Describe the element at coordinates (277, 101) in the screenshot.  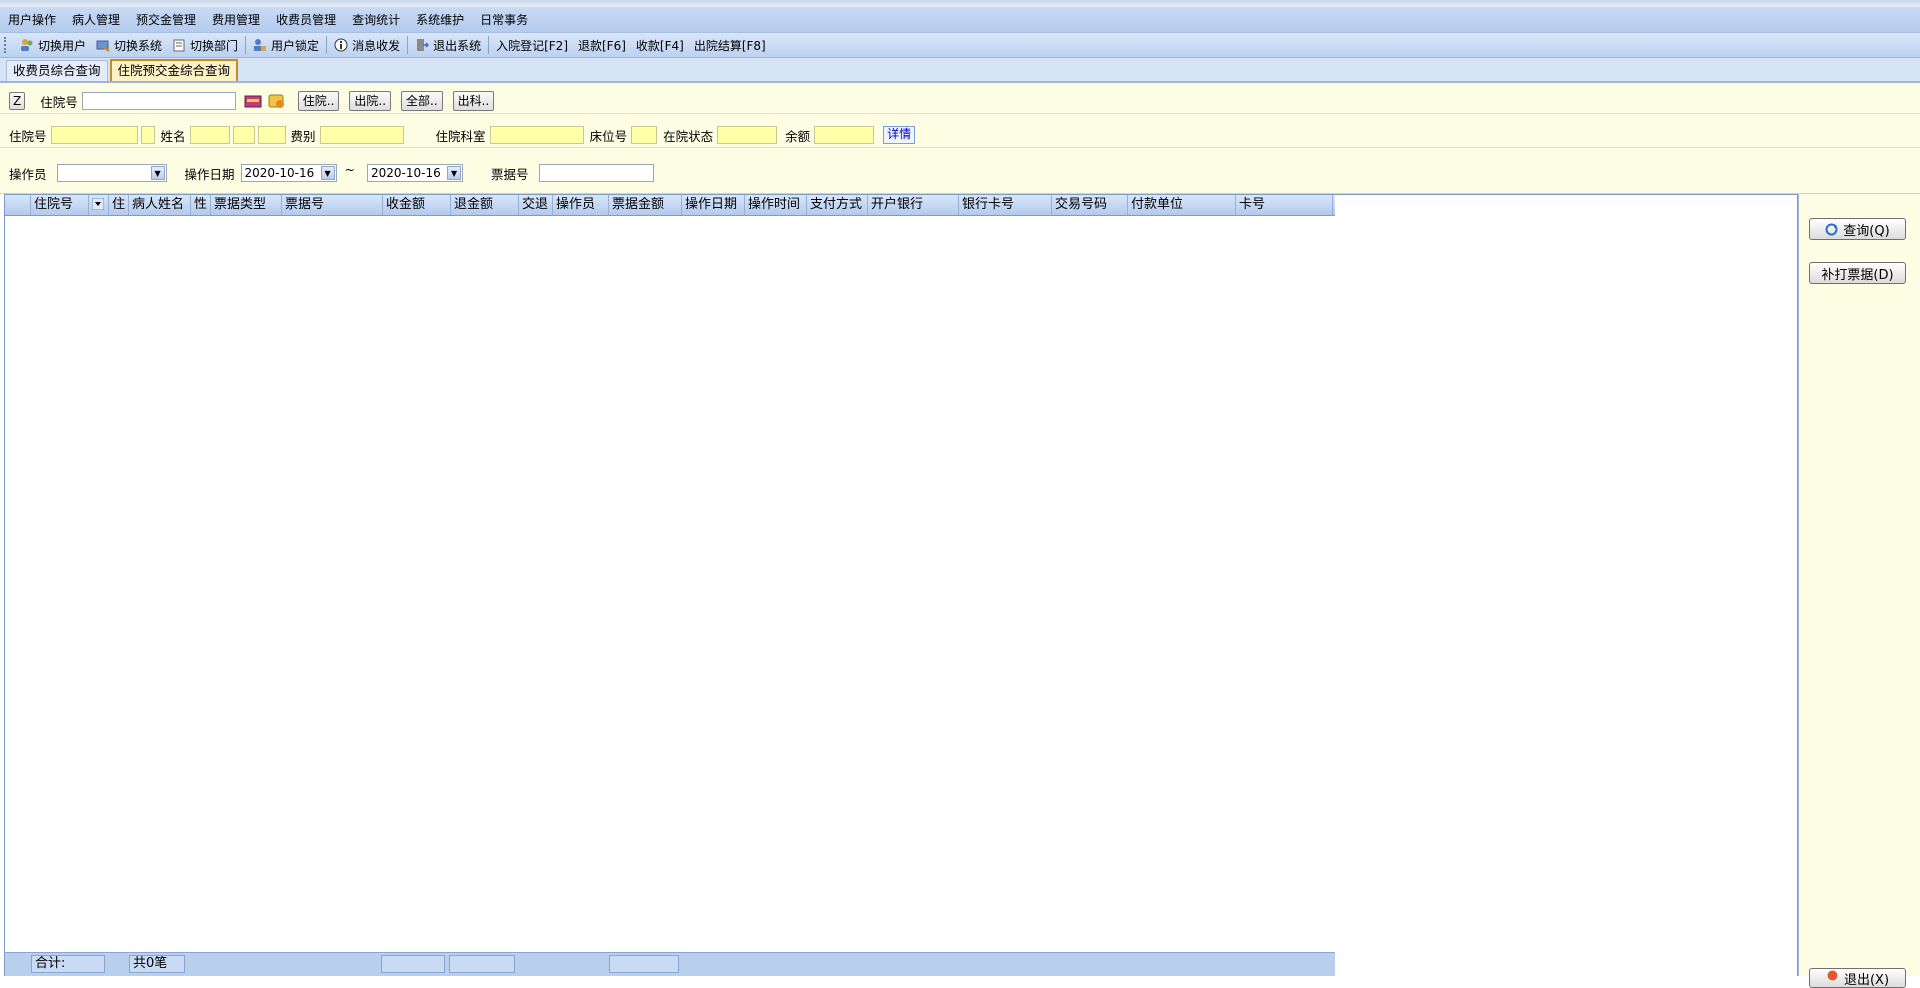
I see `id-card-icon` at that location.